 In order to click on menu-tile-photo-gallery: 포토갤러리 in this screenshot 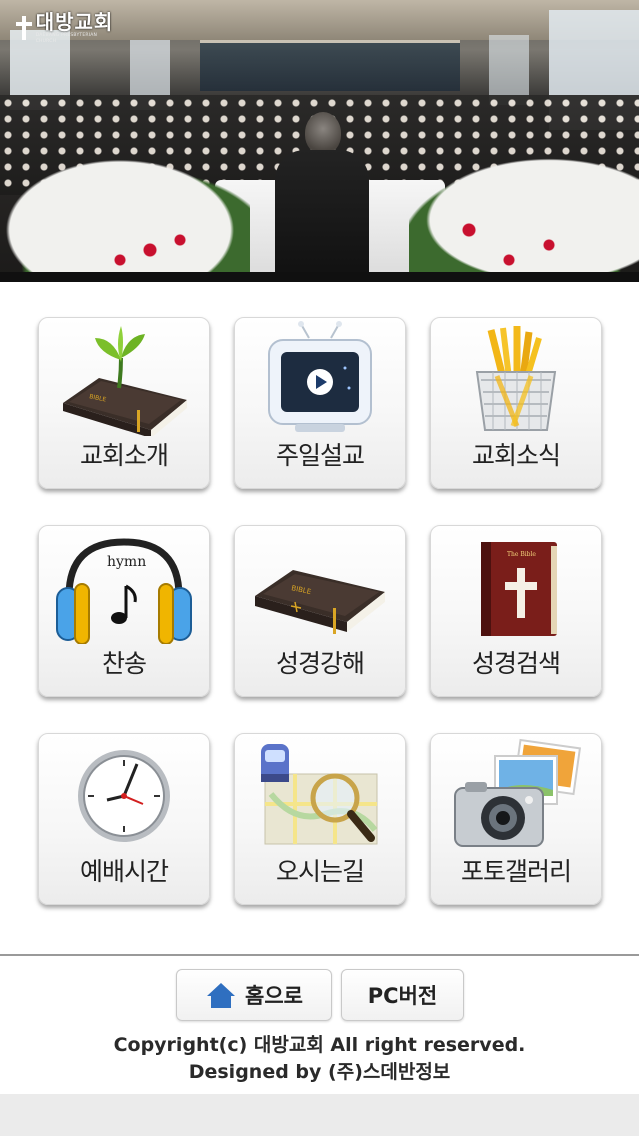, I will do `click(516, 819)`.